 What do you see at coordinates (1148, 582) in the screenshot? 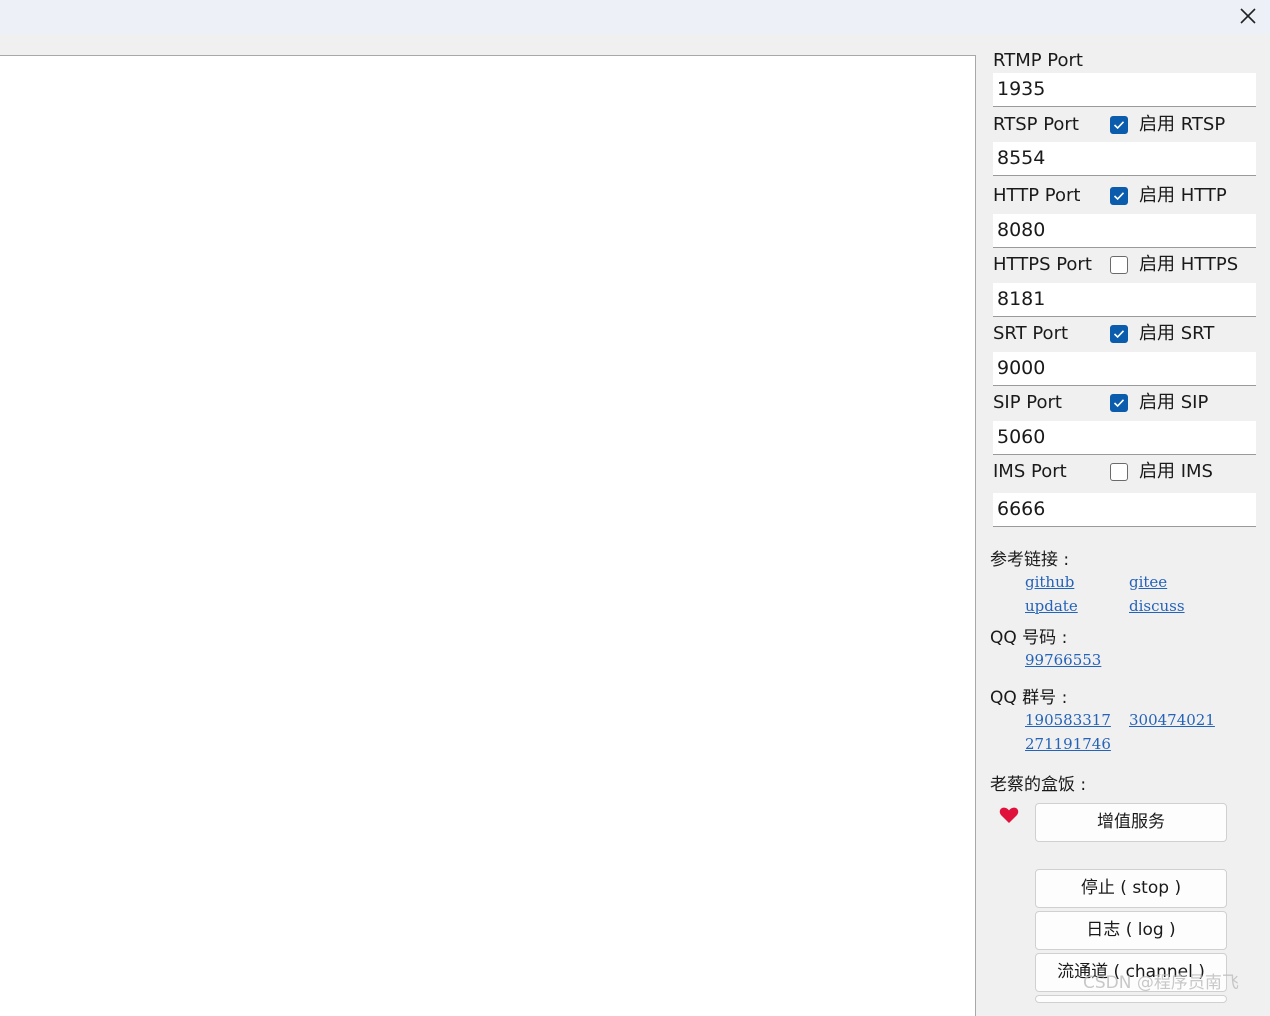
I see `gitee-link: gitee` at bounding box center [1148, 582].